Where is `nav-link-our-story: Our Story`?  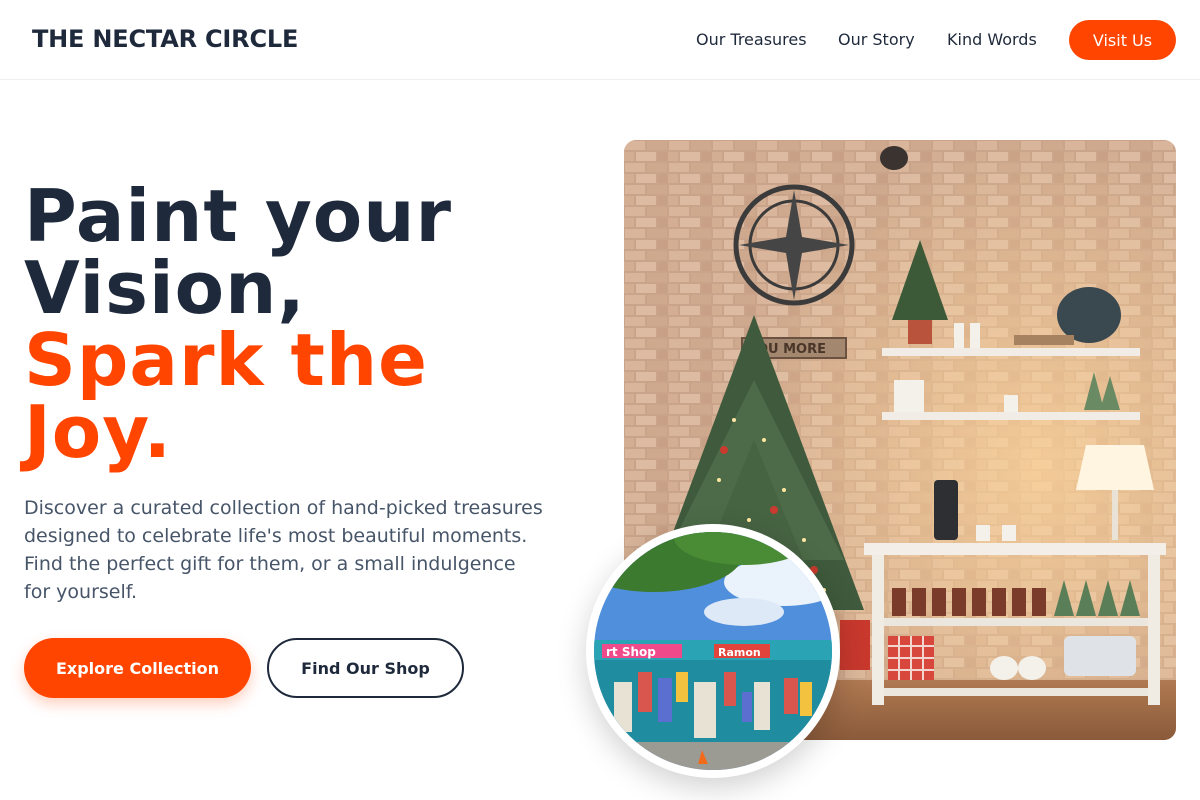
nav-link-our-story: Our Story is located at coordinates (876, 39).